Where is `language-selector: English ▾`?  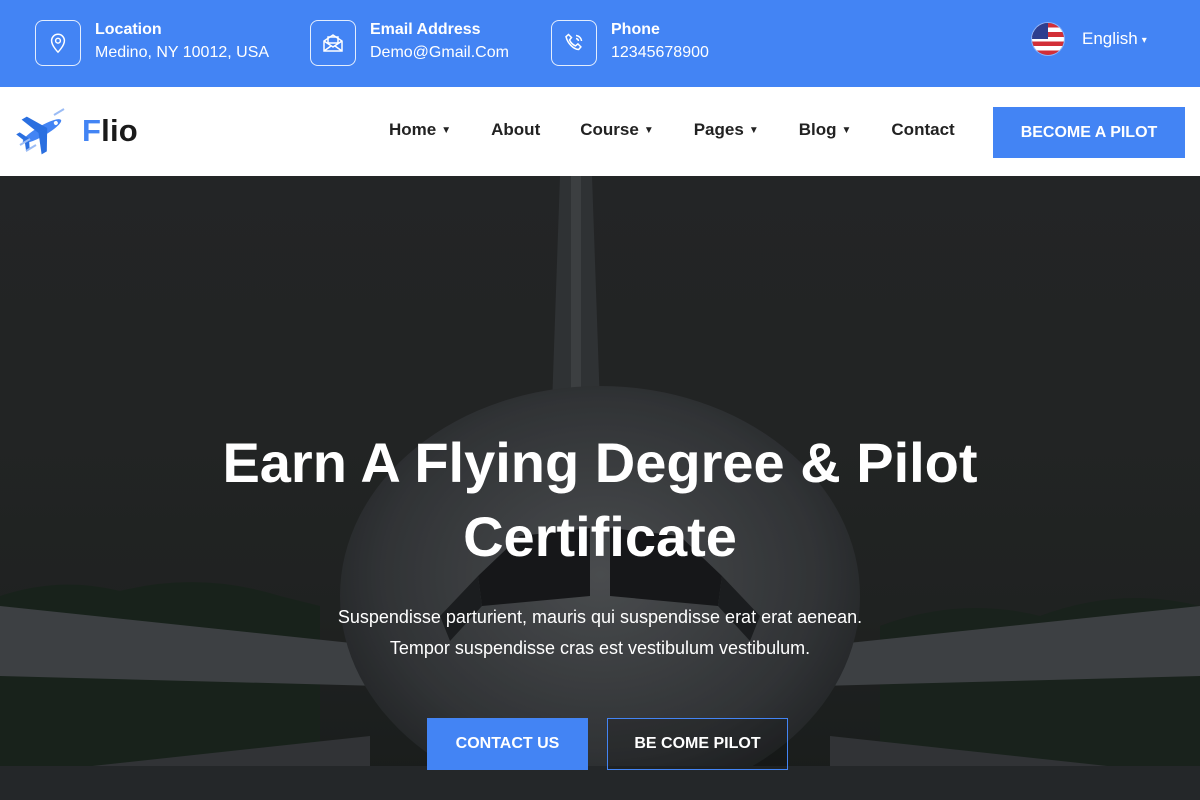
language-selector: English ▾ is located at coordinates (1089, 39).